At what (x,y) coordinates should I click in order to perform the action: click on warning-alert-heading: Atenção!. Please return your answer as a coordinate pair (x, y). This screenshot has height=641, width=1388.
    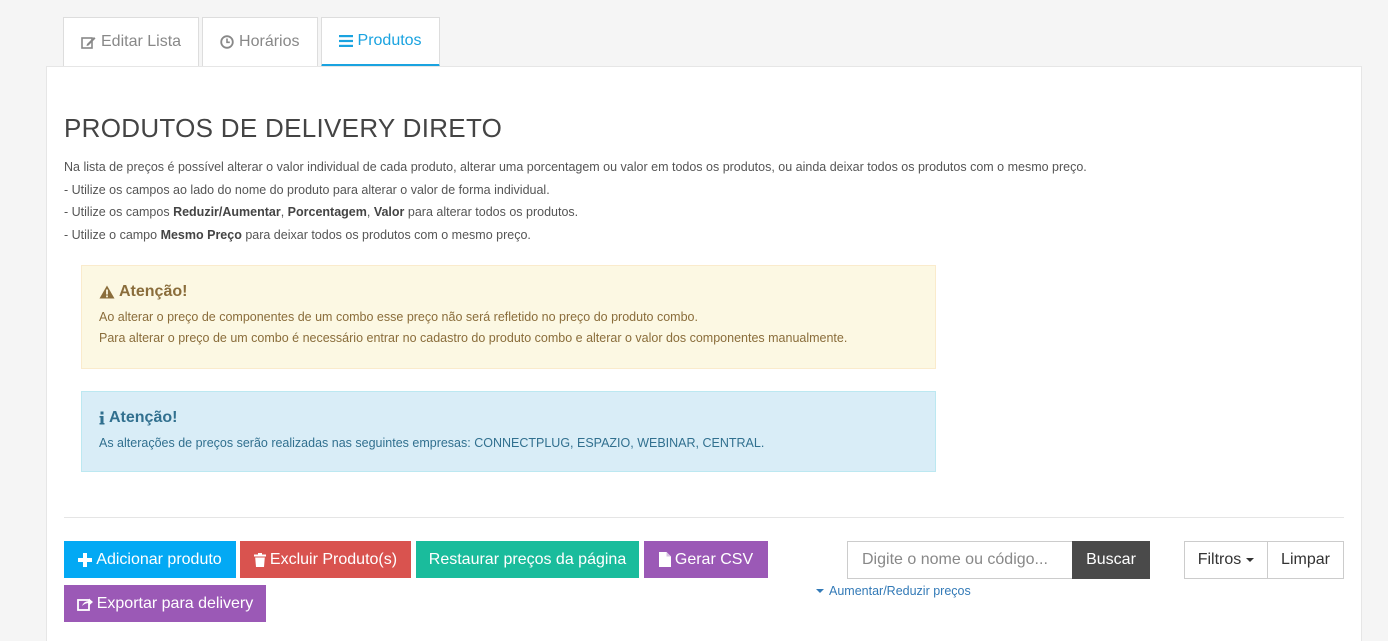
    Looking at the image, I should click on (508, 292).